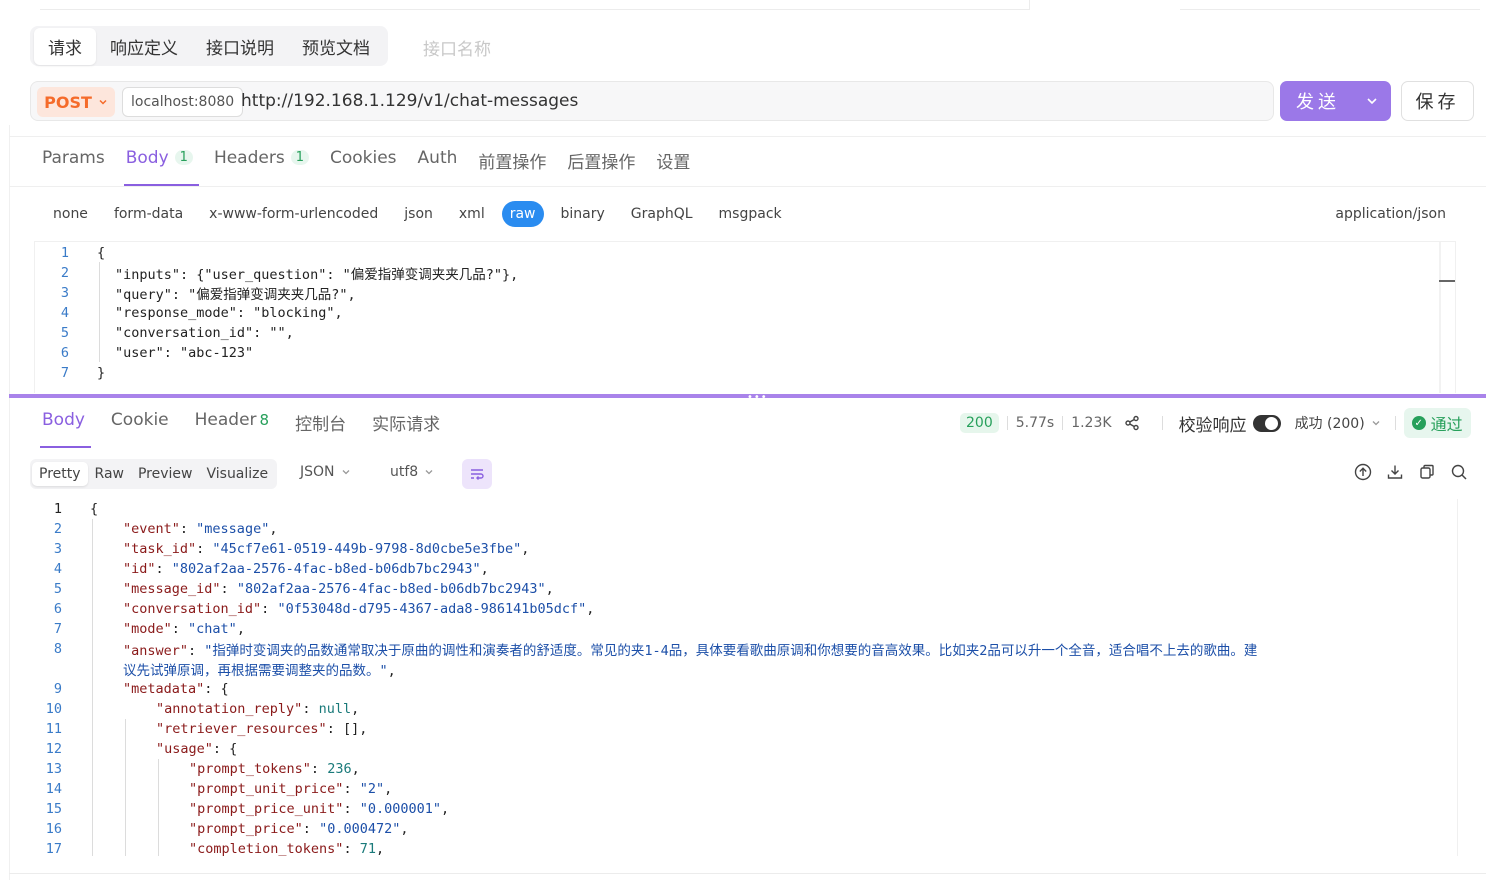  What do you see at coordinates (213, 789) in the screenshot?
I see `code-line: 14 "prompt_unit_price": "2",` at bounding box center [213, 789].